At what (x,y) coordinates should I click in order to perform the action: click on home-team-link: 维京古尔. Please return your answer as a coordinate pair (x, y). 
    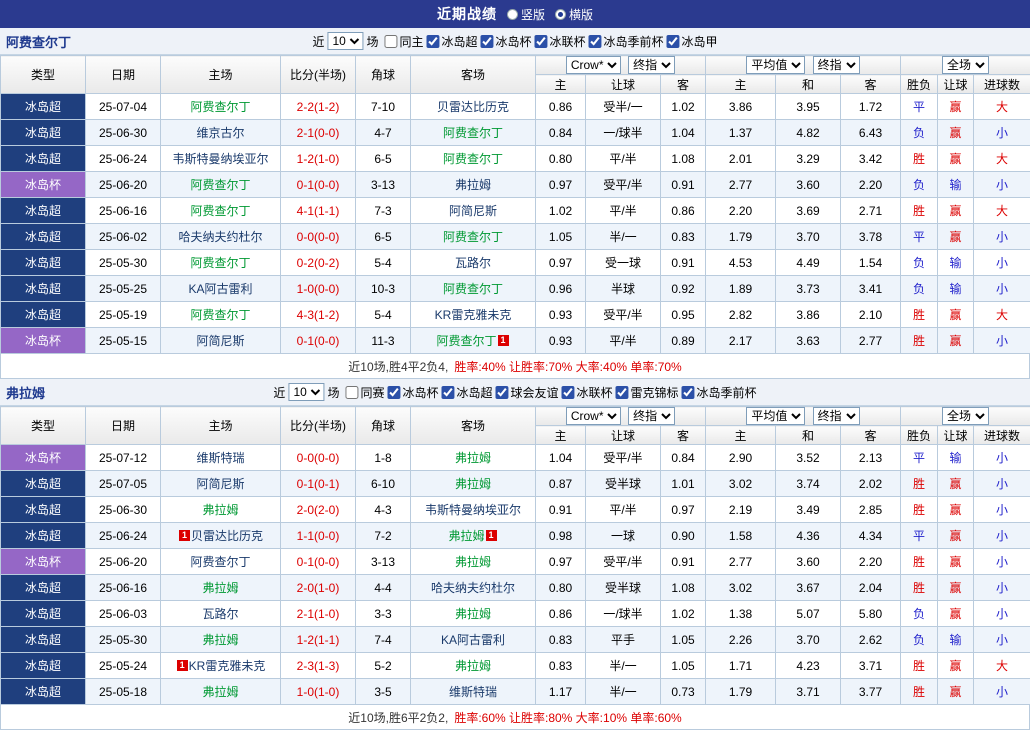
    Looking at the image, I should click on (220, 133).